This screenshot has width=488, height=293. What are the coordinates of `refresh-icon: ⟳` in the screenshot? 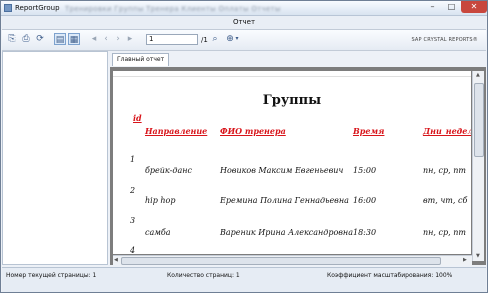 It's located at (40, 39).